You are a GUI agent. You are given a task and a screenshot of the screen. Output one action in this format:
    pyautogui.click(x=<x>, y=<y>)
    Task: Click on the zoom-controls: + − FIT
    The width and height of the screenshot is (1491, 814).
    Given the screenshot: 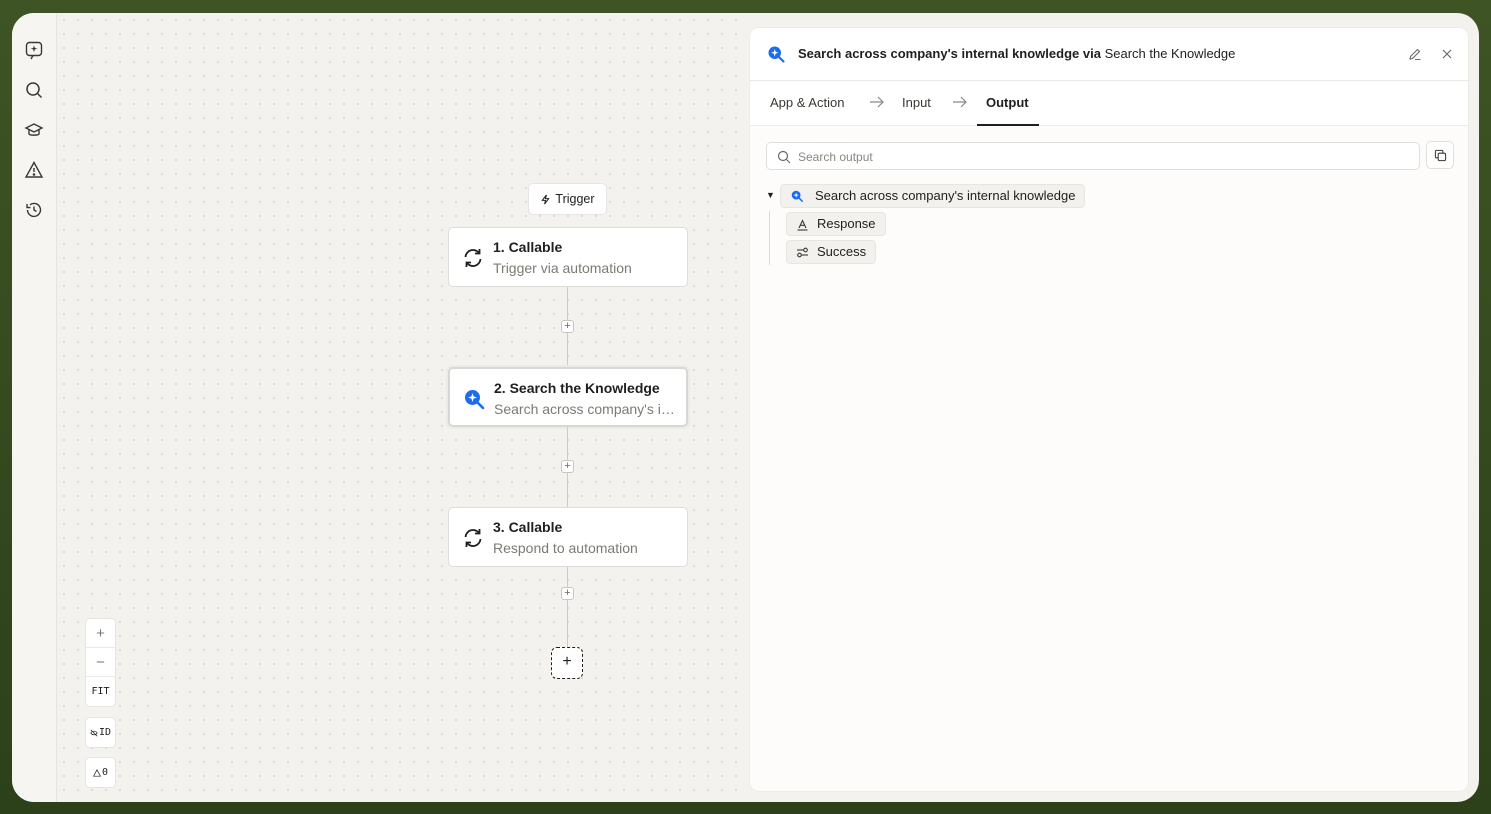 What is the action you would take?
    pyautogui.click(x=100, y=662)
    